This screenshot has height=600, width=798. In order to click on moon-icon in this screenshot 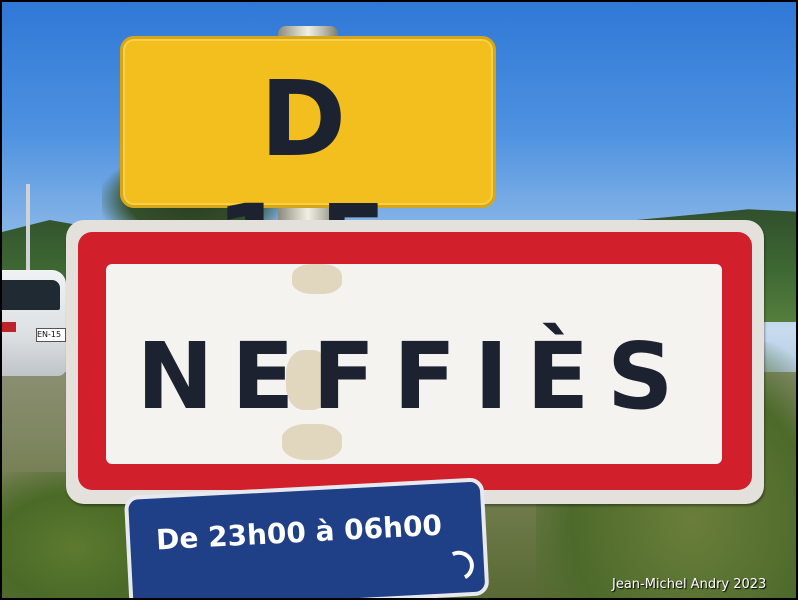, I will do `click(459, 565)`.